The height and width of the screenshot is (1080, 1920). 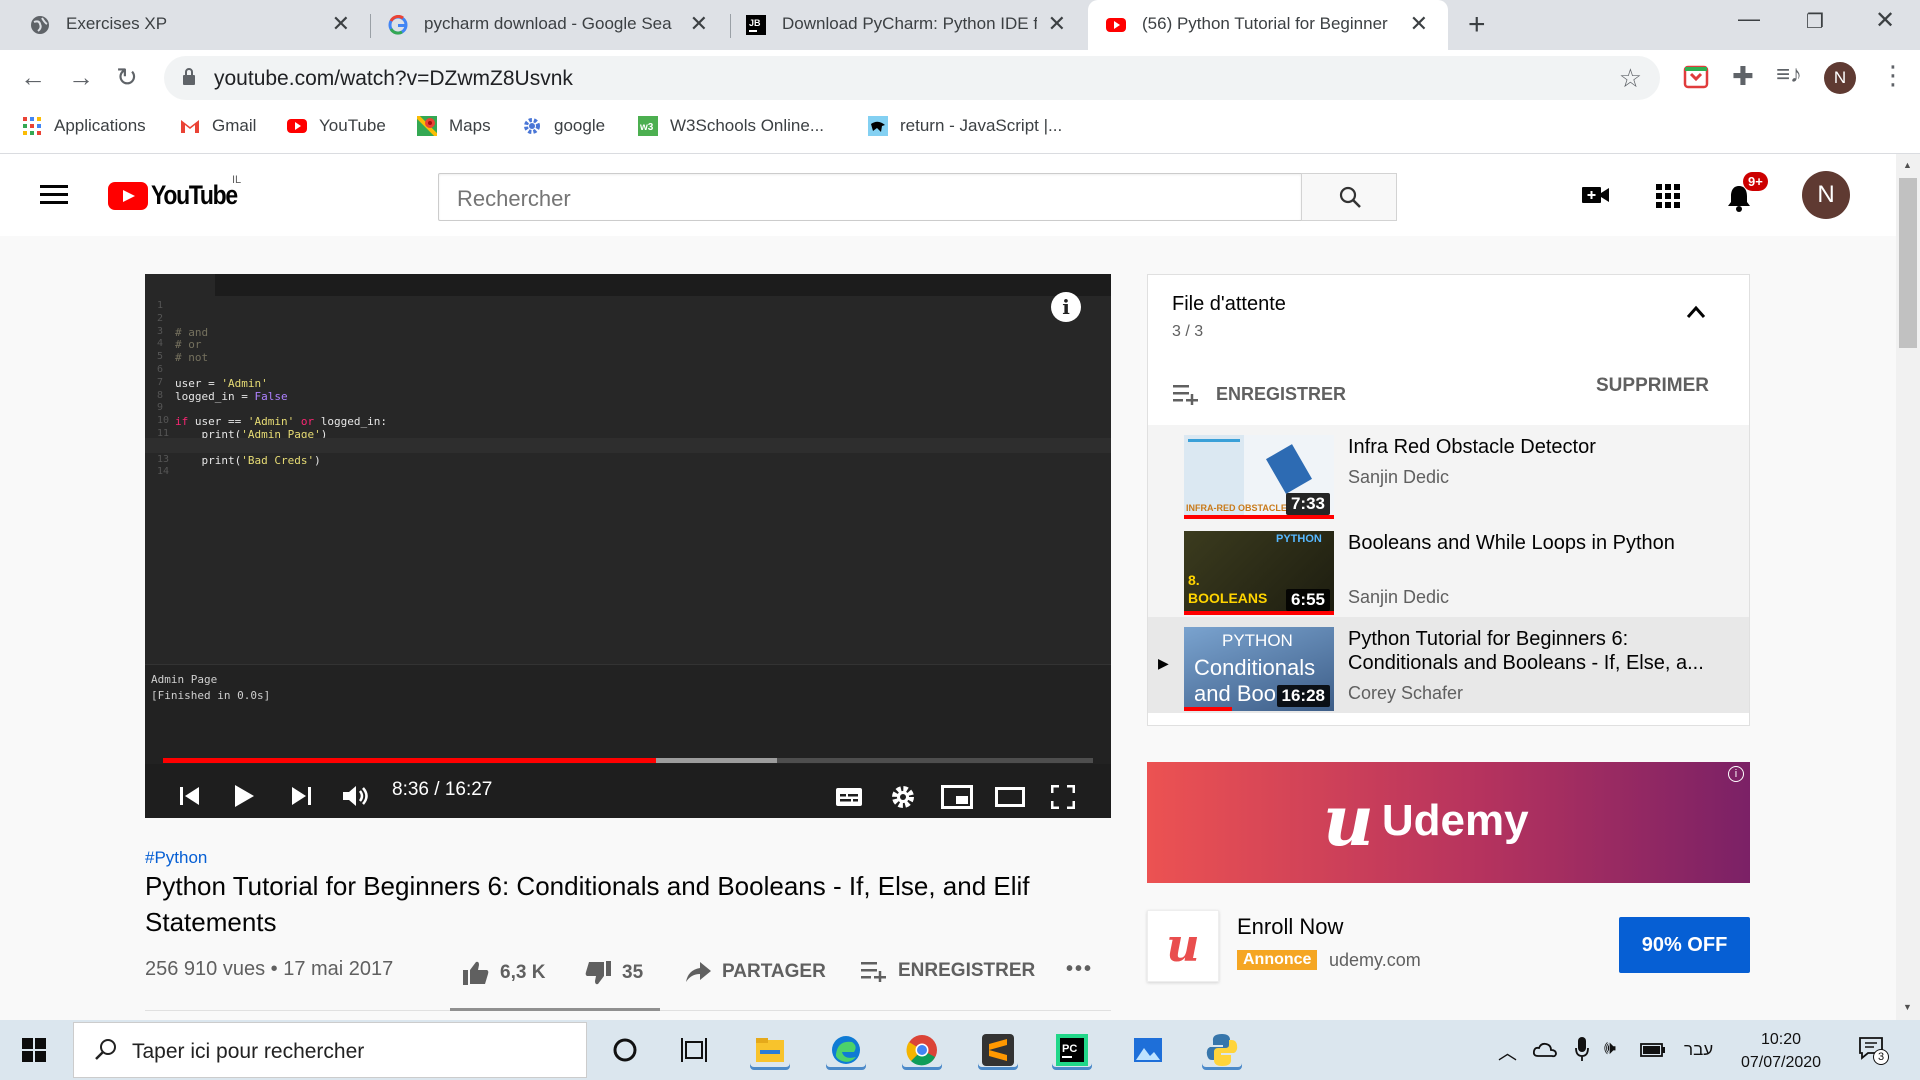 What do you see at coordinates (1698, 1050) in the screenshot?
I see `language-indicator: עבר` at bounding box center [1698, 1050].